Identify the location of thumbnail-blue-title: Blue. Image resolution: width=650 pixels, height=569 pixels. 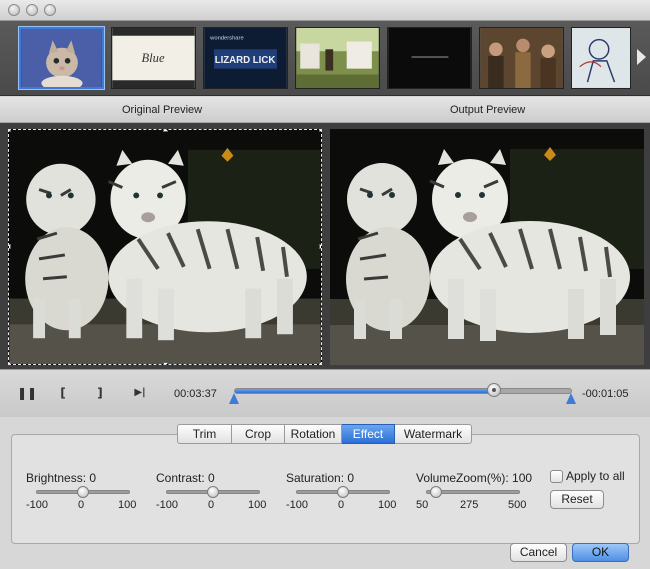
(153, 58).